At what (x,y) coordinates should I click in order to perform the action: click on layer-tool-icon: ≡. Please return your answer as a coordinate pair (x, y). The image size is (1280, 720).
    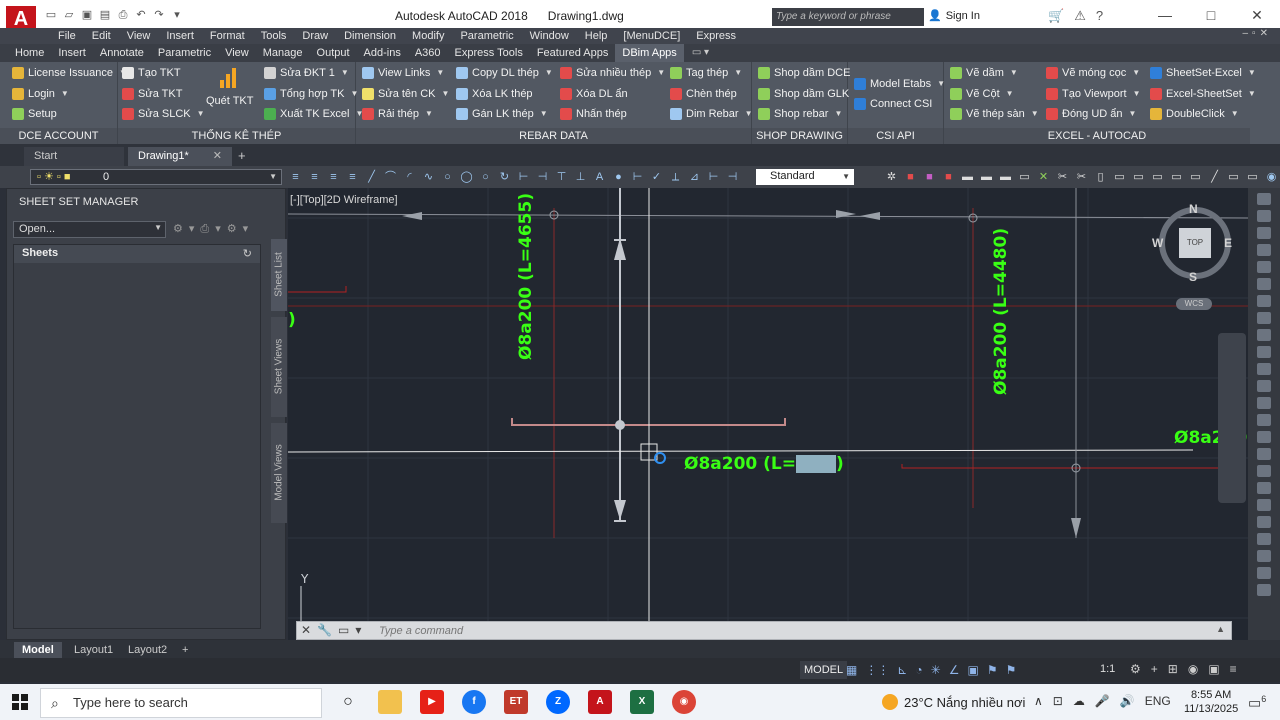
    Looking at the image, I should click on (314, 177).